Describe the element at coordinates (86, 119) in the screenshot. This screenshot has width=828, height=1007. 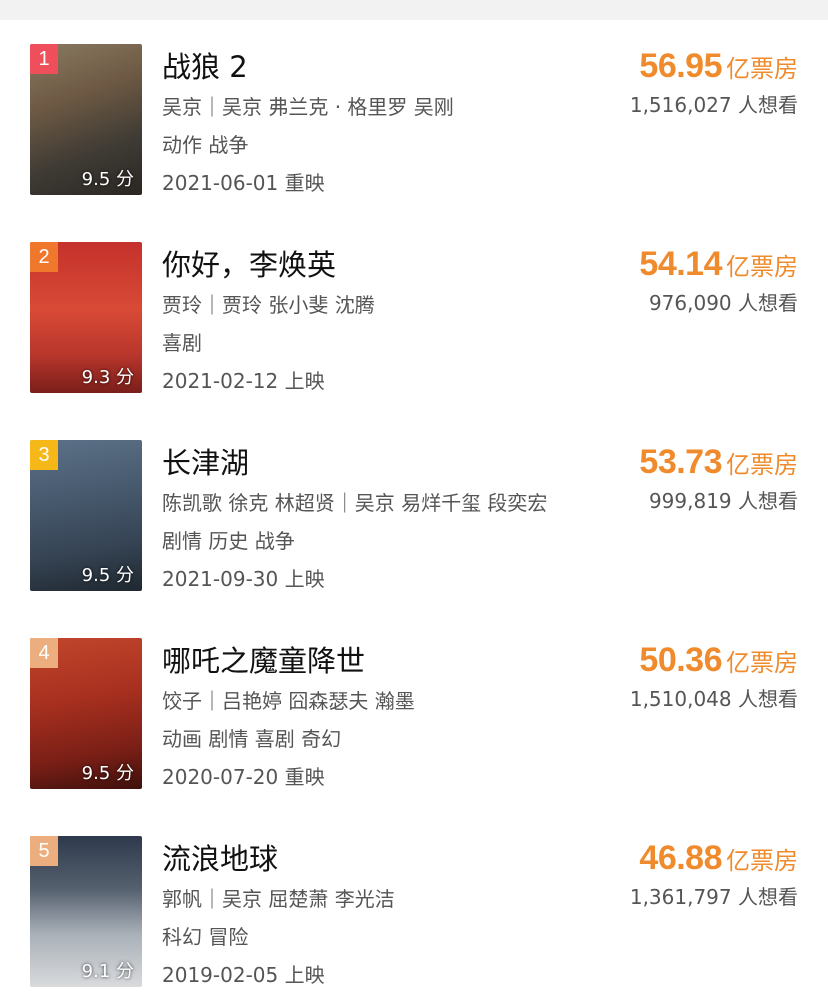
I see `movie-poster: 1 9.5 分` at that location.